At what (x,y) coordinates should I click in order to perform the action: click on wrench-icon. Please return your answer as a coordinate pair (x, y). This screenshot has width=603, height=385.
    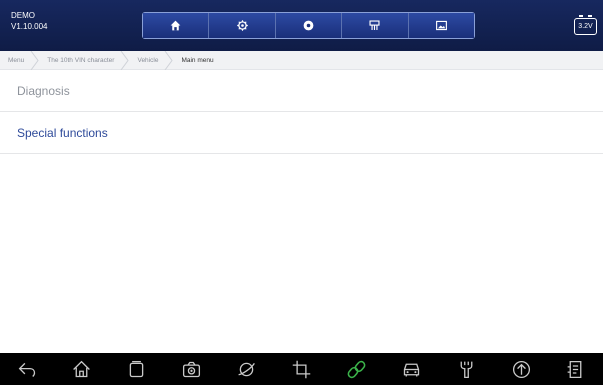
    Looking at the image, I should click on (466, 369).